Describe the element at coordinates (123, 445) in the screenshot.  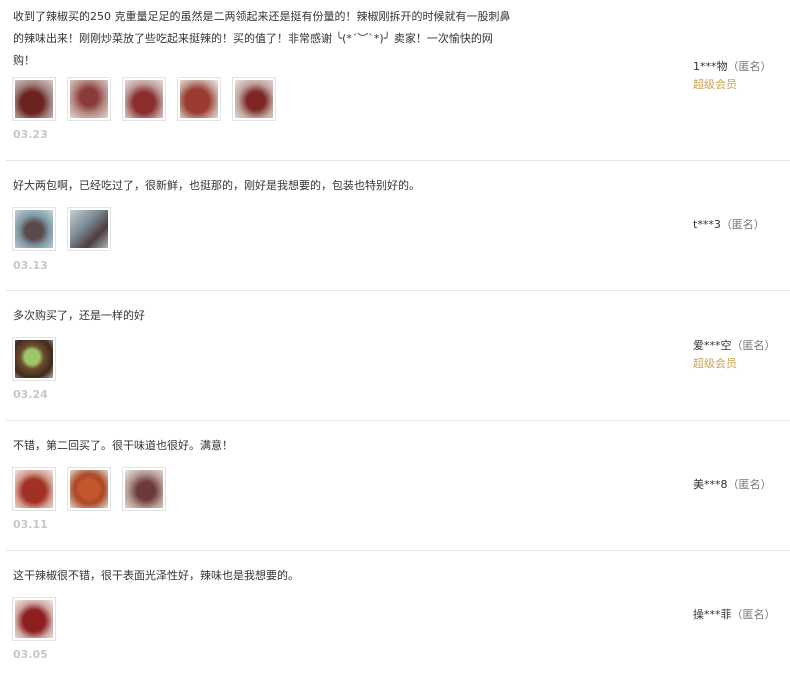
I see `review-text: 不错，第二回买了。很干味道也很好。满意！` at that location.